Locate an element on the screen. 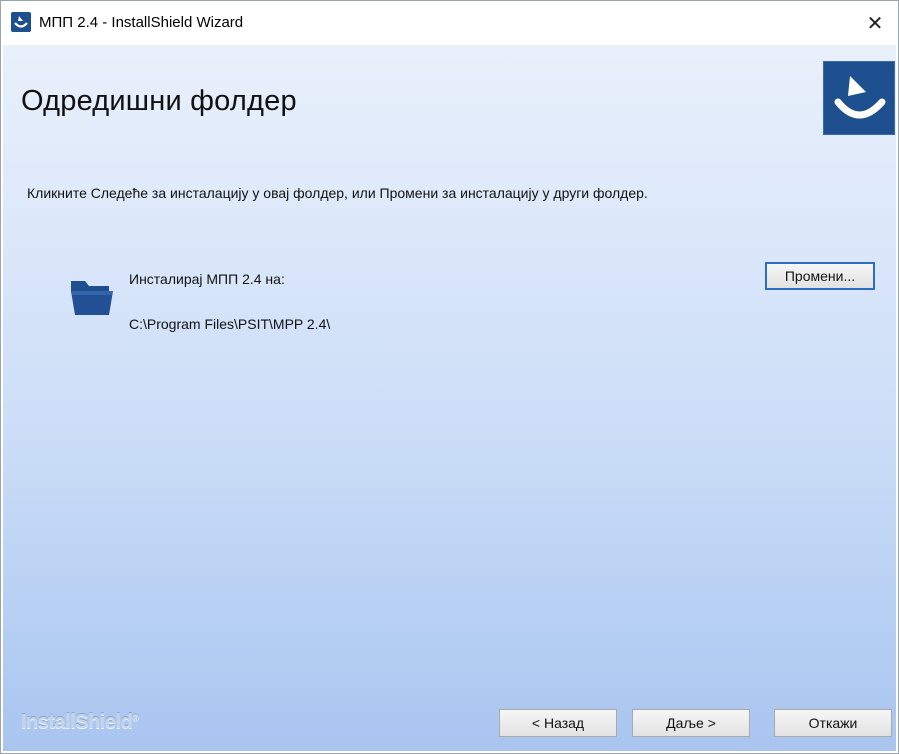  cancel-button: Откажи is located at coordinates (833, 723).